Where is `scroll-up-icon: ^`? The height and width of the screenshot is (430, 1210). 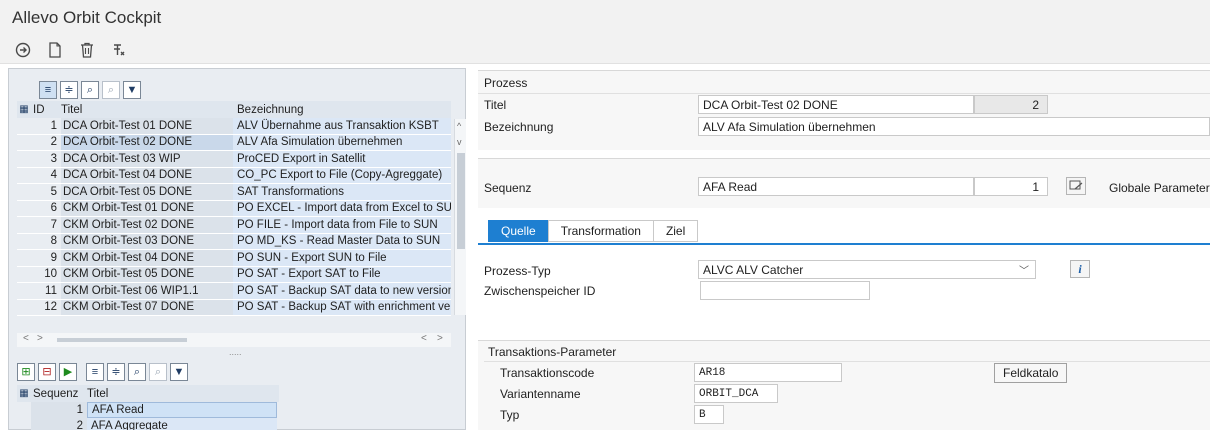 scroll-up-icon: ^ is located at coordinates (459, 126).